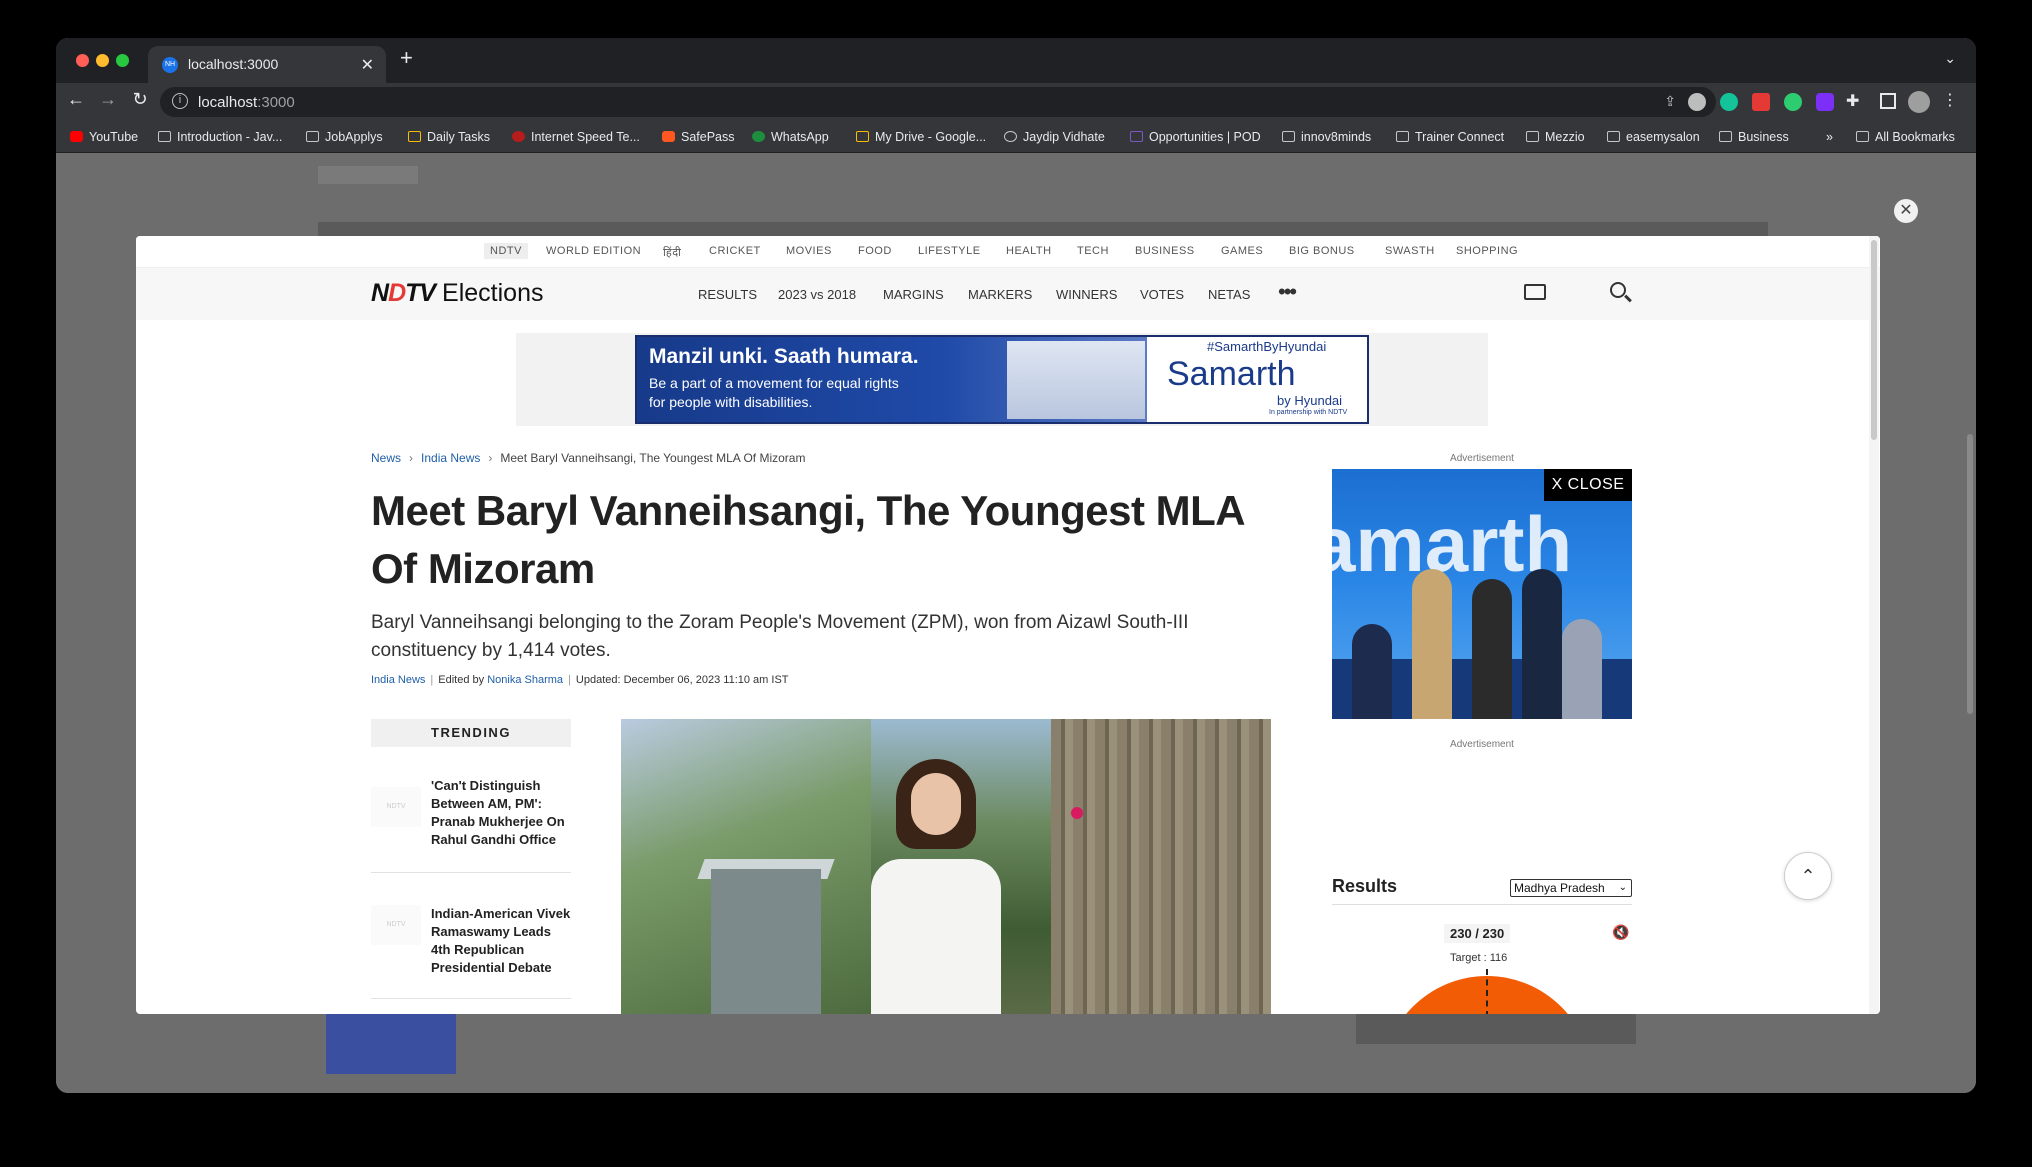 The width and height of the screenshot is (2032, 1167). Describe the element at coordinates (1162, 294) in the screenshot. I see `nav-votes: VOTES` at that location.